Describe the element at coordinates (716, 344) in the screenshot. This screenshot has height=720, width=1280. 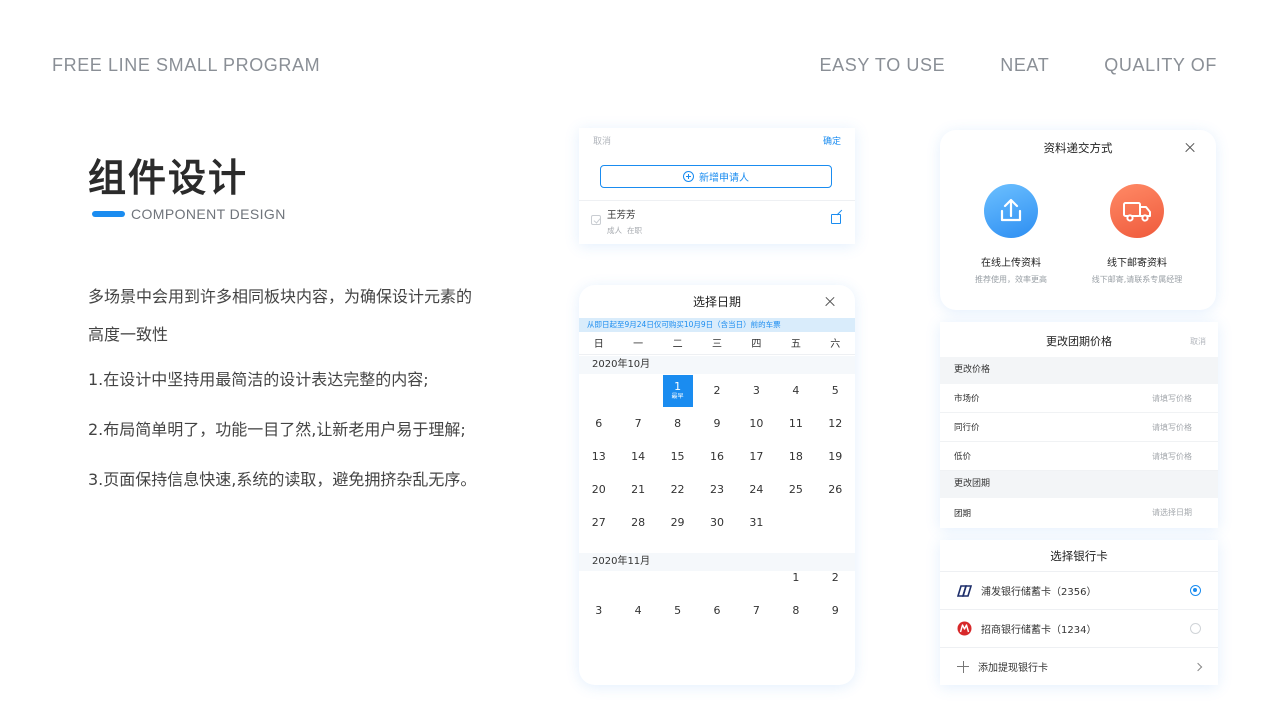
I see `weekday-label: 三` at that location.